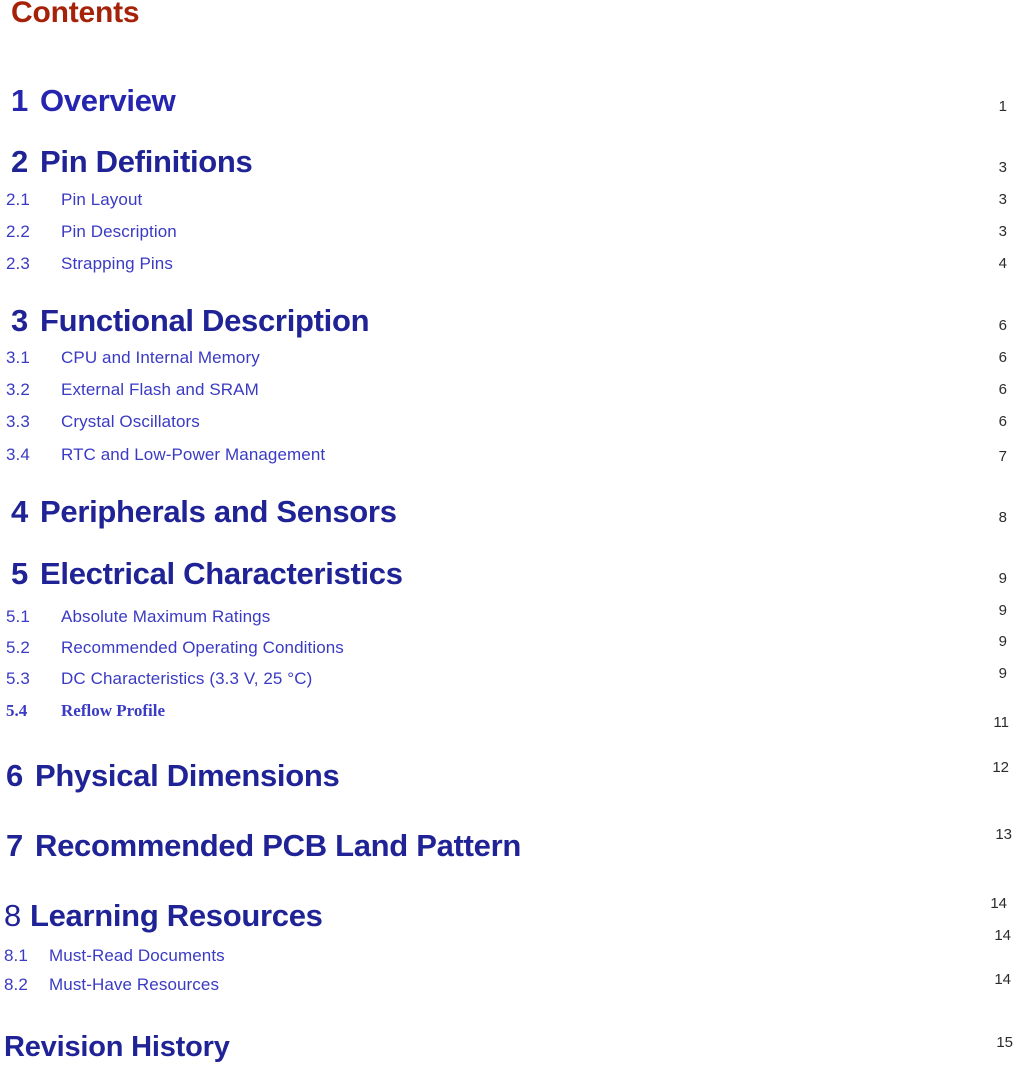  What do you see at coordinates (160, 357) in the screenshot?
I see `toc-entry-title: CPU and Internal Memory` at bounding box center [160, 357].